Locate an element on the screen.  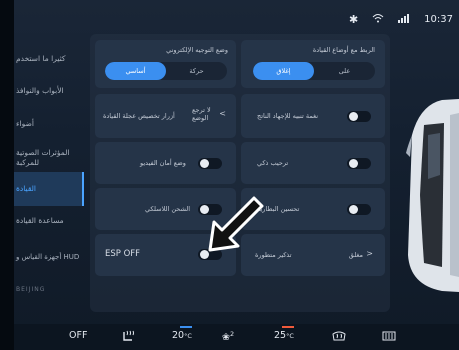
sidebar-item-instruments-hud: أجهزة القياس و HUD is located at coordinates (49, 257).